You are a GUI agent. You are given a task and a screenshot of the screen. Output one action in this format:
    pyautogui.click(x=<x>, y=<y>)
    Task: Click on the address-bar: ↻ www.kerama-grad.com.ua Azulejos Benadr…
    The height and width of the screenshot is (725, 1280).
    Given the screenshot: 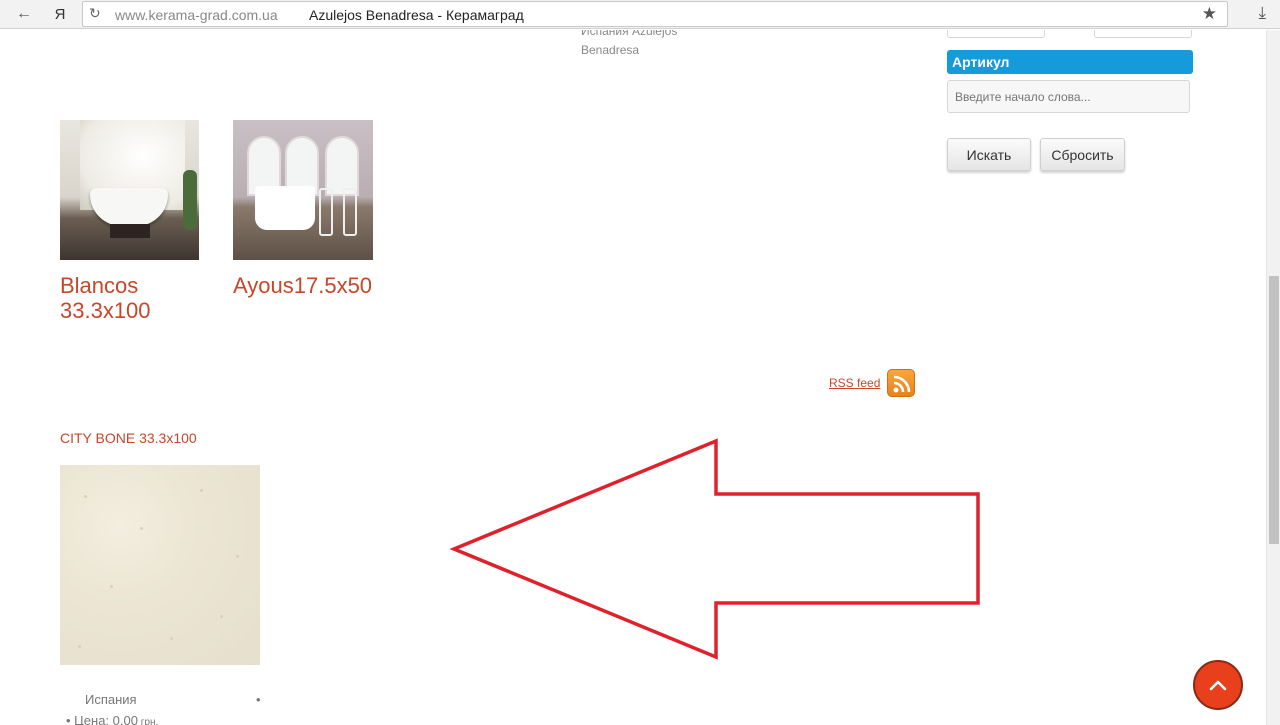 What is the action you would take?
    pyautogui.click(x=655, y=14)
    